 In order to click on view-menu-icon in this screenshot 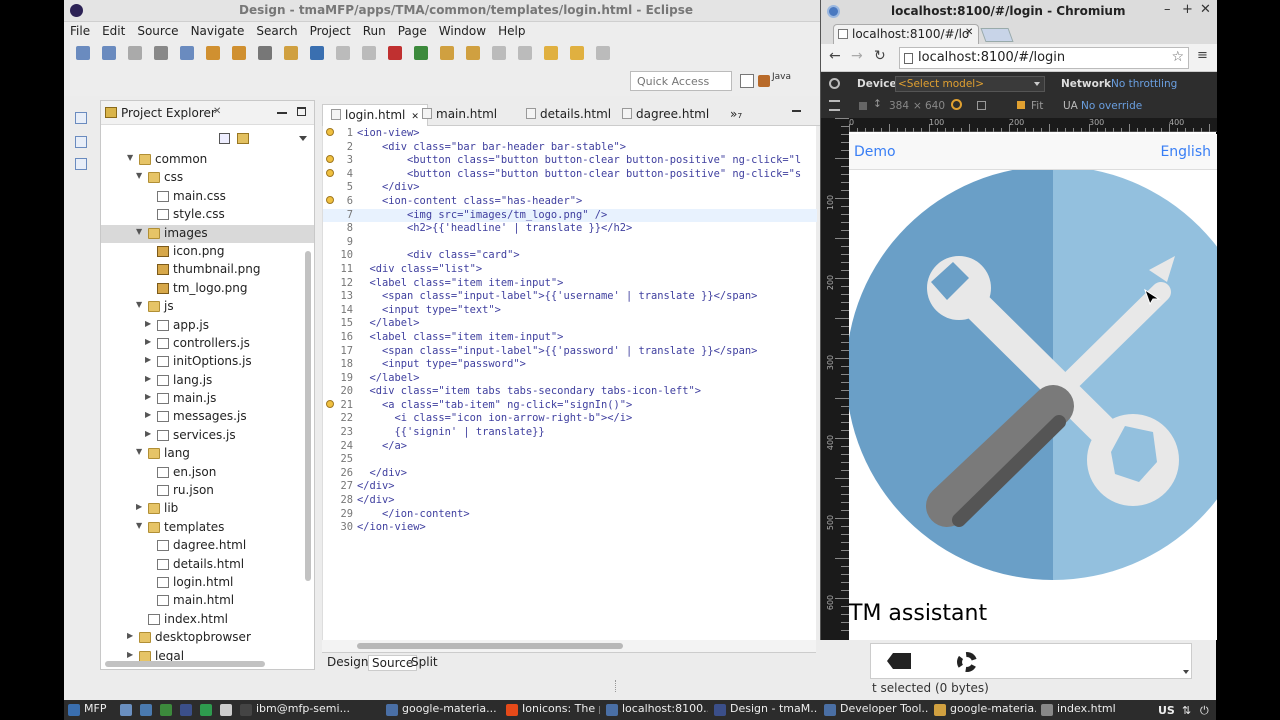, I will do `click(303, 138)`.